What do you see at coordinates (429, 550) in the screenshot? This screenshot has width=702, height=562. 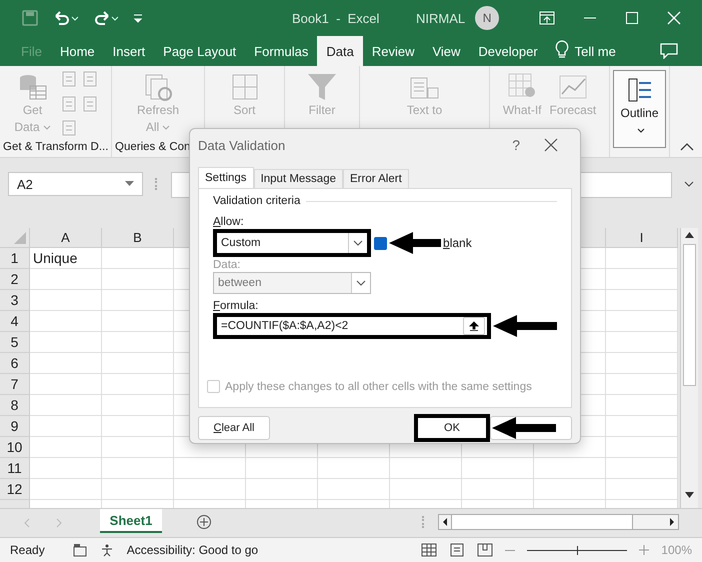 I see `normal-view-icon` at bounding box center [429, 550].